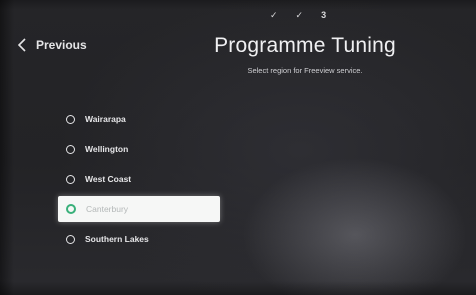 The width and height of the screenshot is (476, 295). I want to click on region-option-label: Southern Lakes, so click(117, 239).